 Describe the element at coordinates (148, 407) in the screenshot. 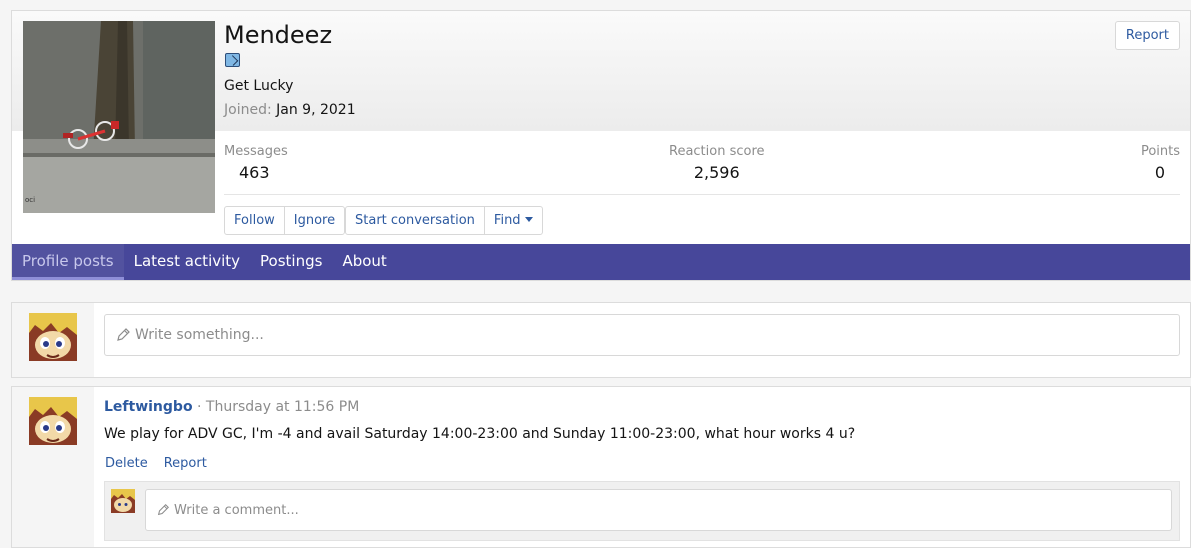

I see `post-author-link: Leftwingbo` at that location.